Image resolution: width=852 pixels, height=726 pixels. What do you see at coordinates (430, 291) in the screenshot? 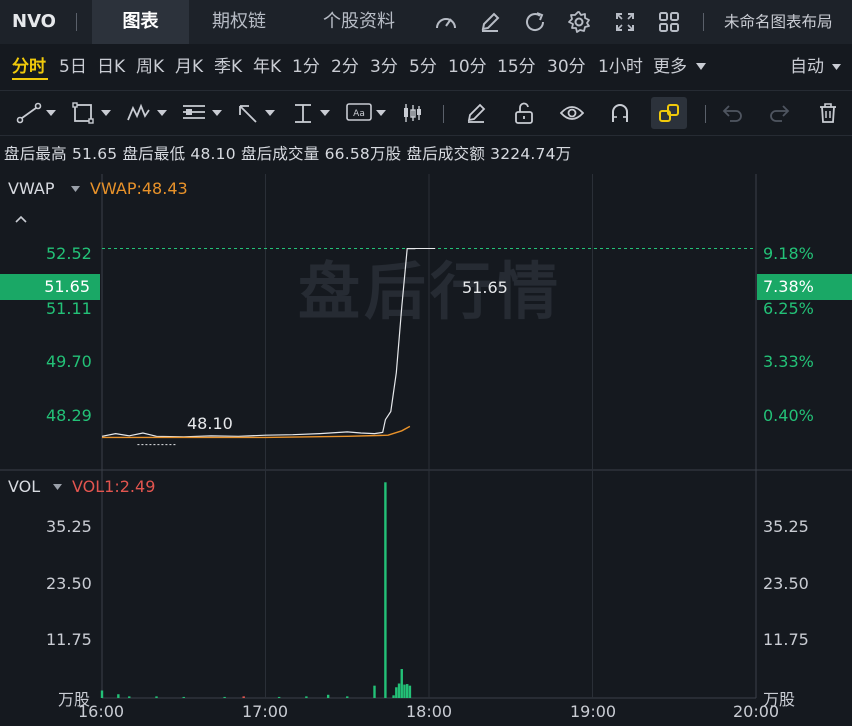
I see `watermark: 盘后行情` at bounding box center [430, 291].